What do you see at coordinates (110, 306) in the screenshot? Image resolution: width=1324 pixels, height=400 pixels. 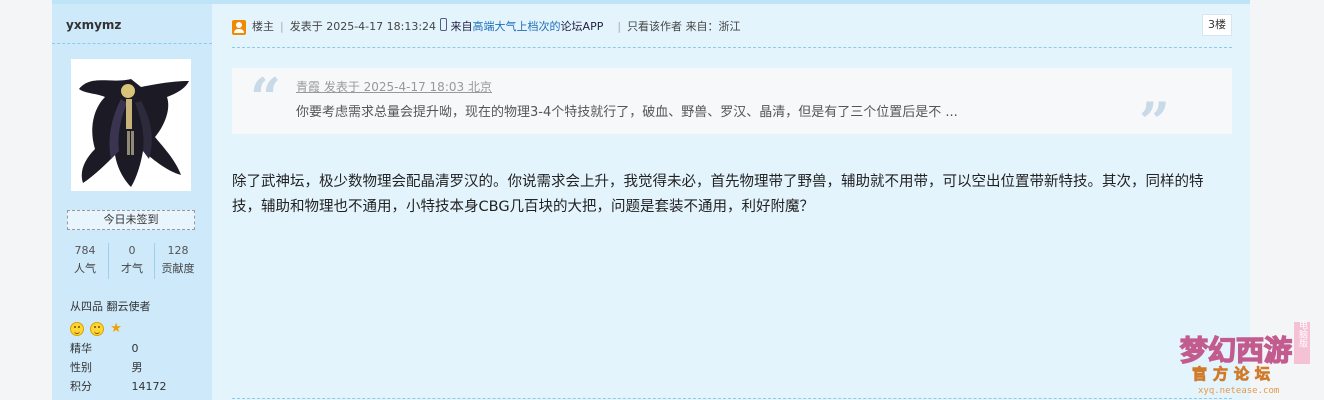 I see `user-rank: 从四品 翻云使者` at bounding box center [110, 306].